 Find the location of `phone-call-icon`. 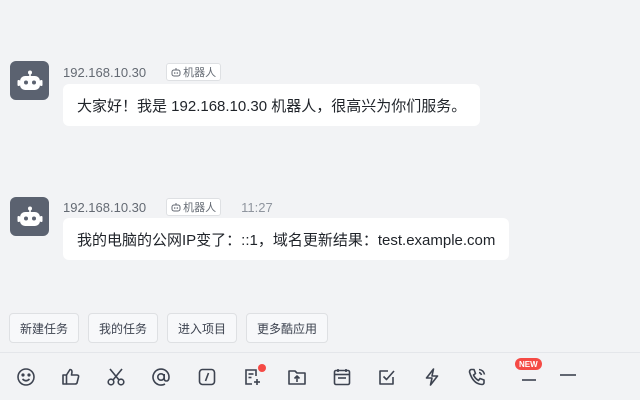

phone-call-icon is located at coordinates (477, 377).